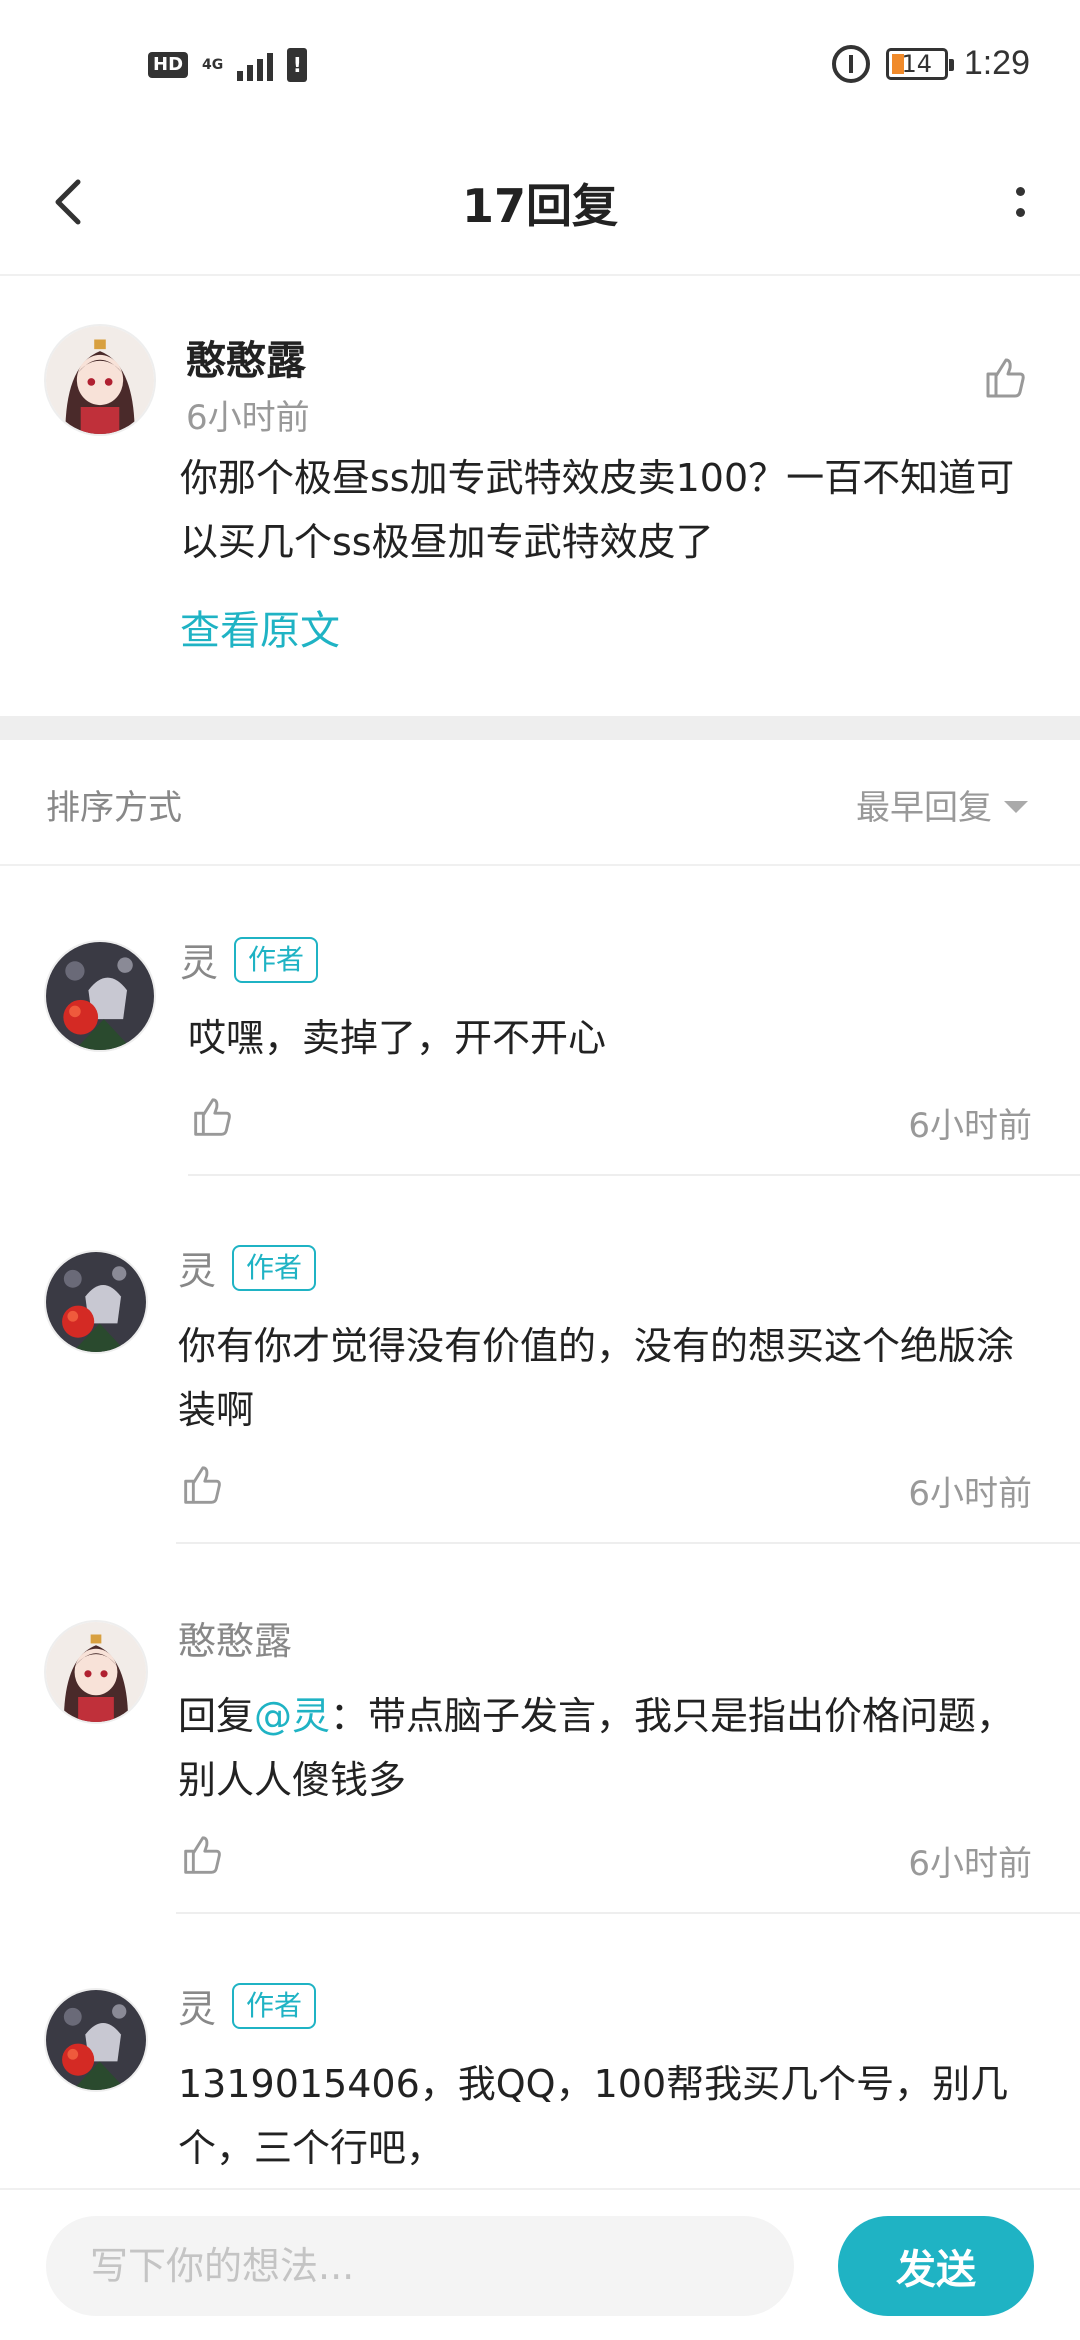  What do you see at coordinates (850, 63) in the screenshot?
I see `data-sync-icon` at bounding box center [850, 63].